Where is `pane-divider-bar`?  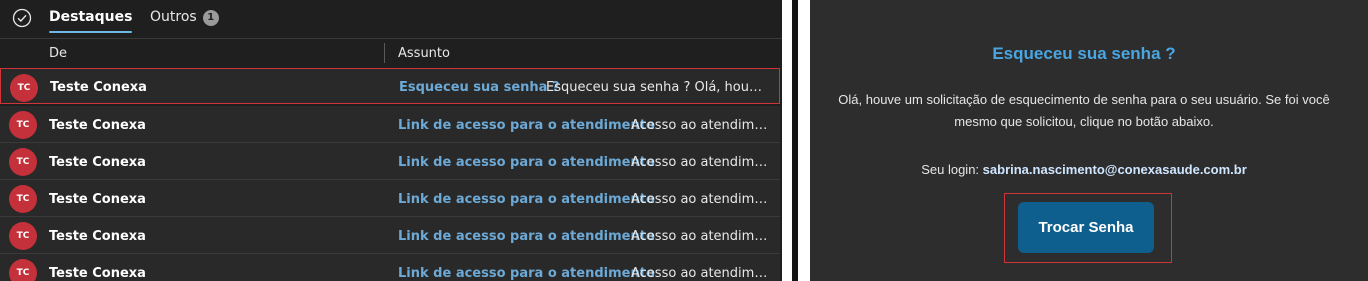 pane-divider-bar is located at coordinates (795, 140).